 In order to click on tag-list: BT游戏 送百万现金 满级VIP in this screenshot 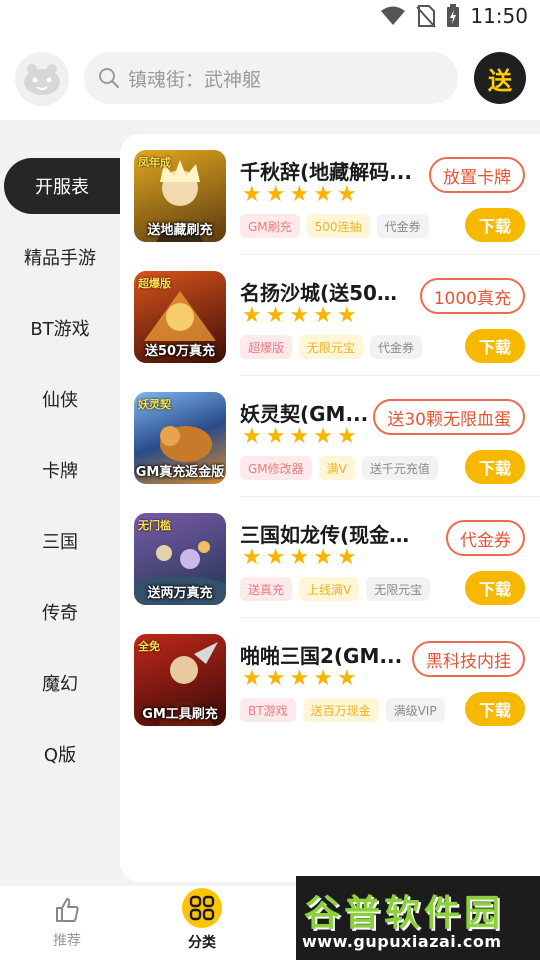, I will do `click(342, 710)`.